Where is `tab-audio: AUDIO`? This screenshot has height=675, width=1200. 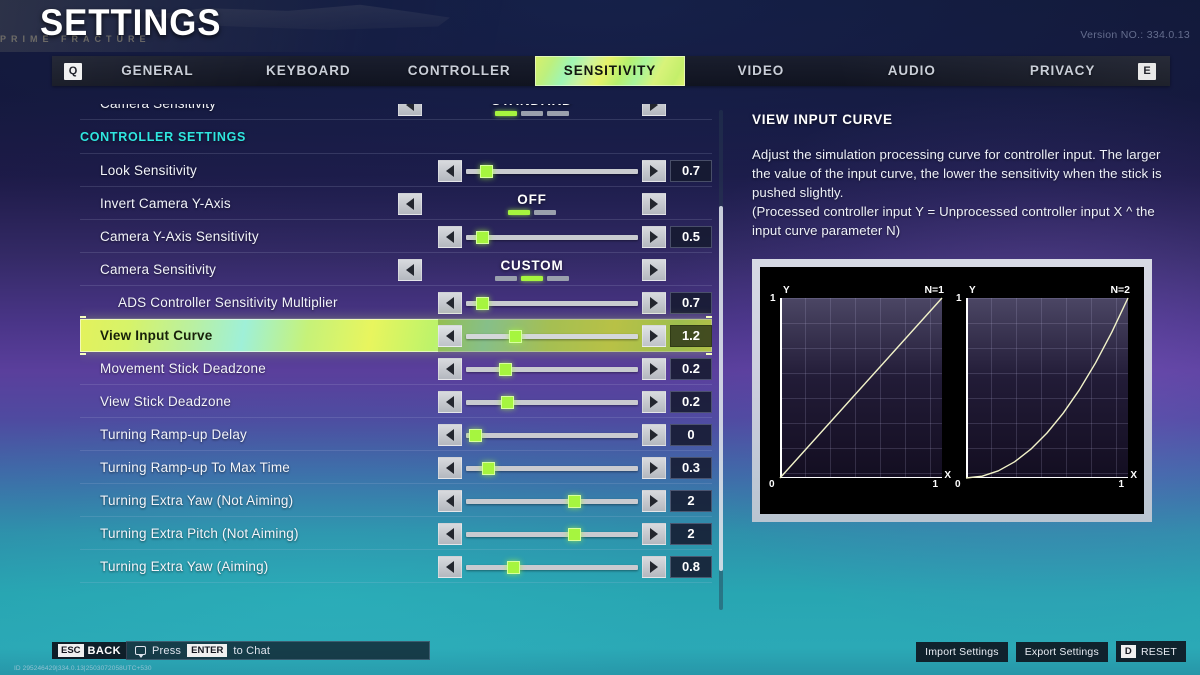
tab-audio: AUDIO is located at coordinates (911, 71).